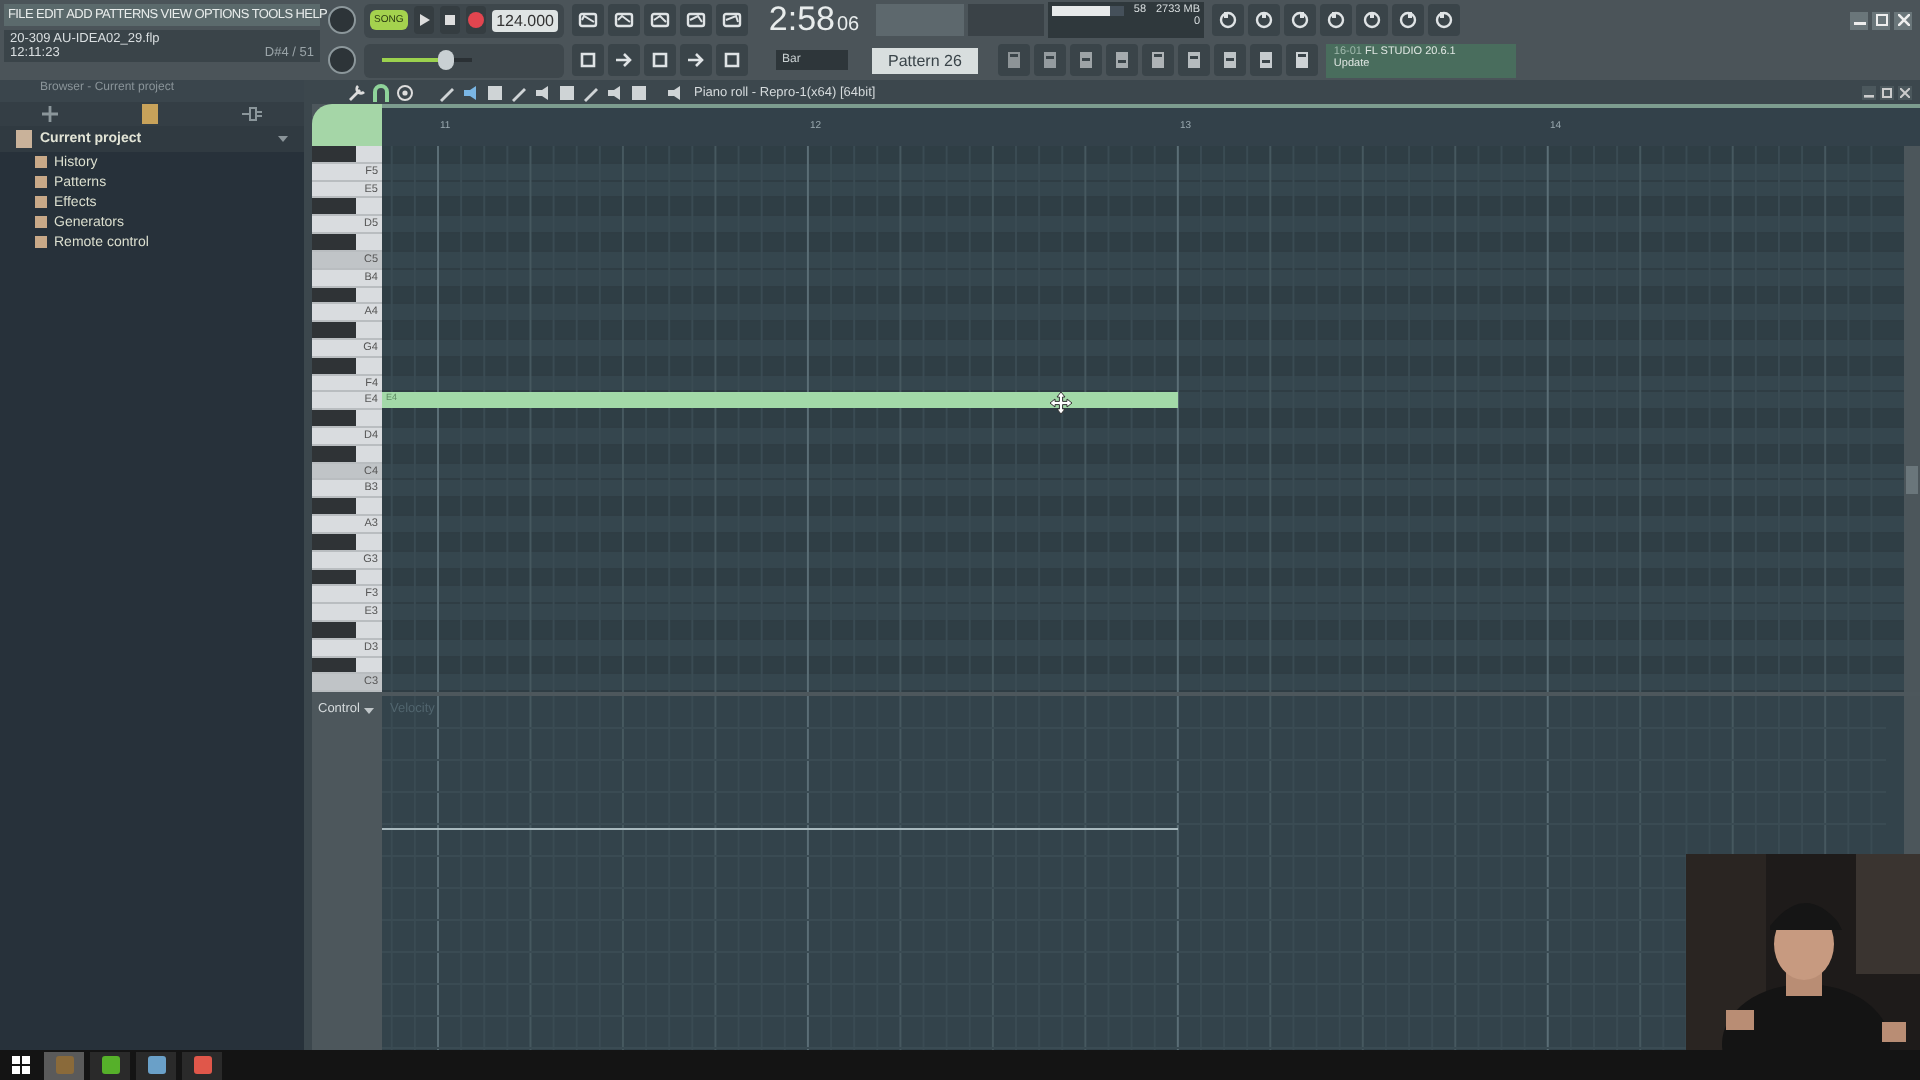 Image resolution: width=1920 pixels, height=1080 pixels. I want to click on volume-knob, so click(342, 20).